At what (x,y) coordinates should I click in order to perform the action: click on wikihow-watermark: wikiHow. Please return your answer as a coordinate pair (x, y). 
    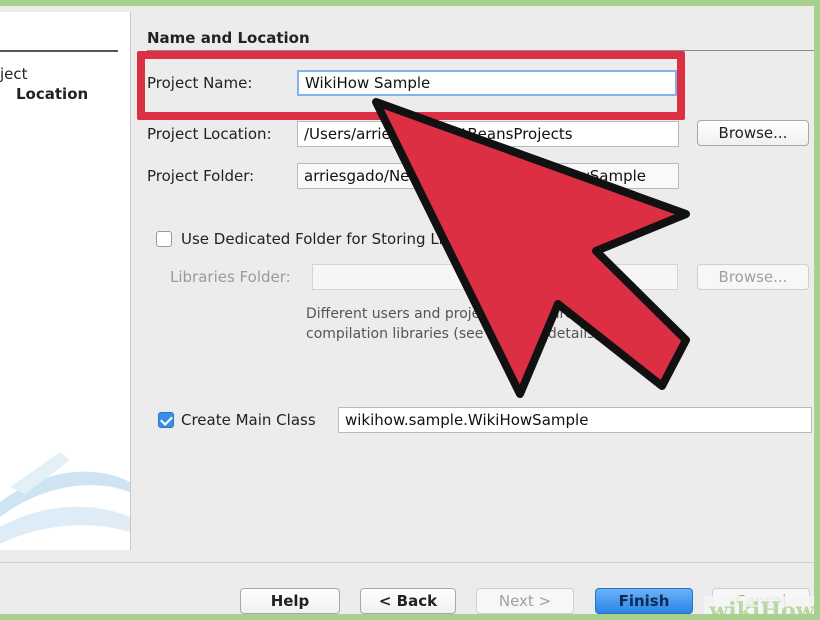
    Looking at the image, I should click on (759, 605).